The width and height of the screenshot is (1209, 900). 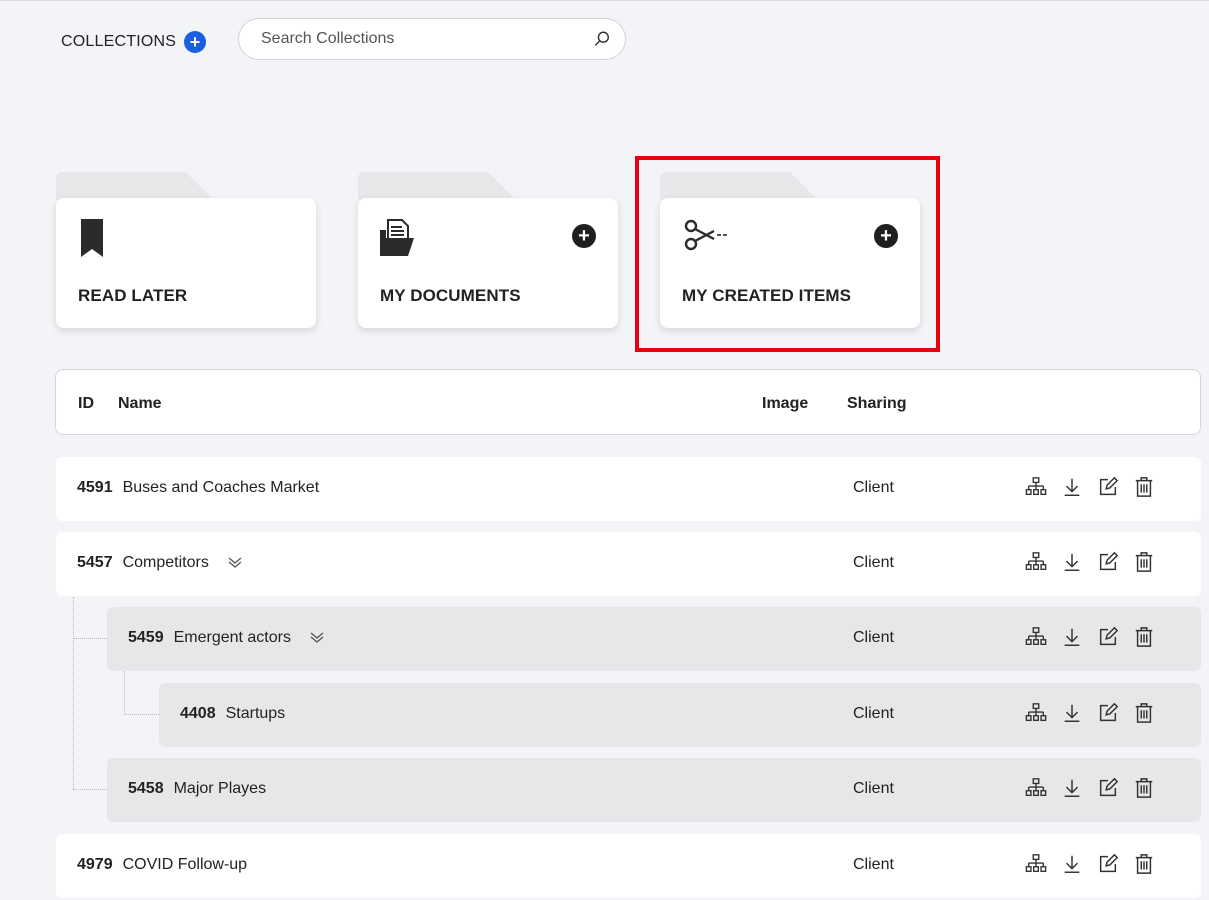 What do you see at coordinates (185, 865) in the screenshot?
I see `row-name: COVID Follow-up` at bounding box center [185, 865].